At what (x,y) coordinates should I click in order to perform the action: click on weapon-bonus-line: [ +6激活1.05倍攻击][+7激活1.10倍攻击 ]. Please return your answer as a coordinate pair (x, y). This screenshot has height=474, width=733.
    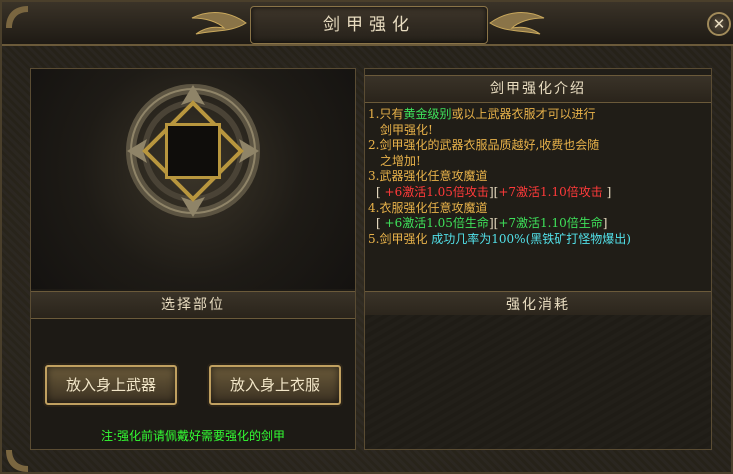
    Looking at the image, I should click on (538, 193).